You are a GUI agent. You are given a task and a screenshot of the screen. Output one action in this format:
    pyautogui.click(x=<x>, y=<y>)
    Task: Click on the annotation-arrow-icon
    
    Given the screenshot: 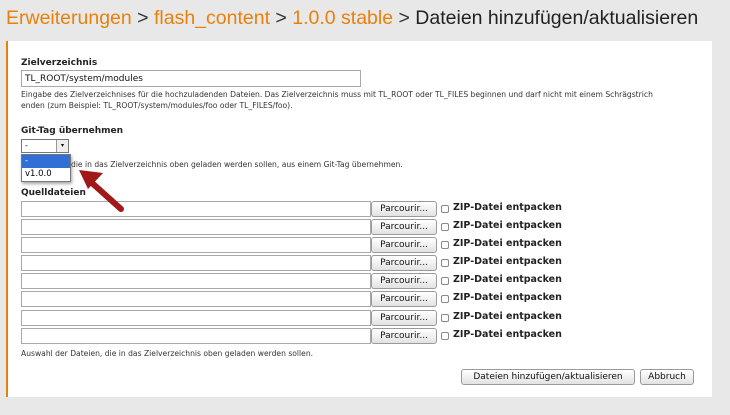 What is the action you would take?
    pyautogui.click(x=101, y=191)
    